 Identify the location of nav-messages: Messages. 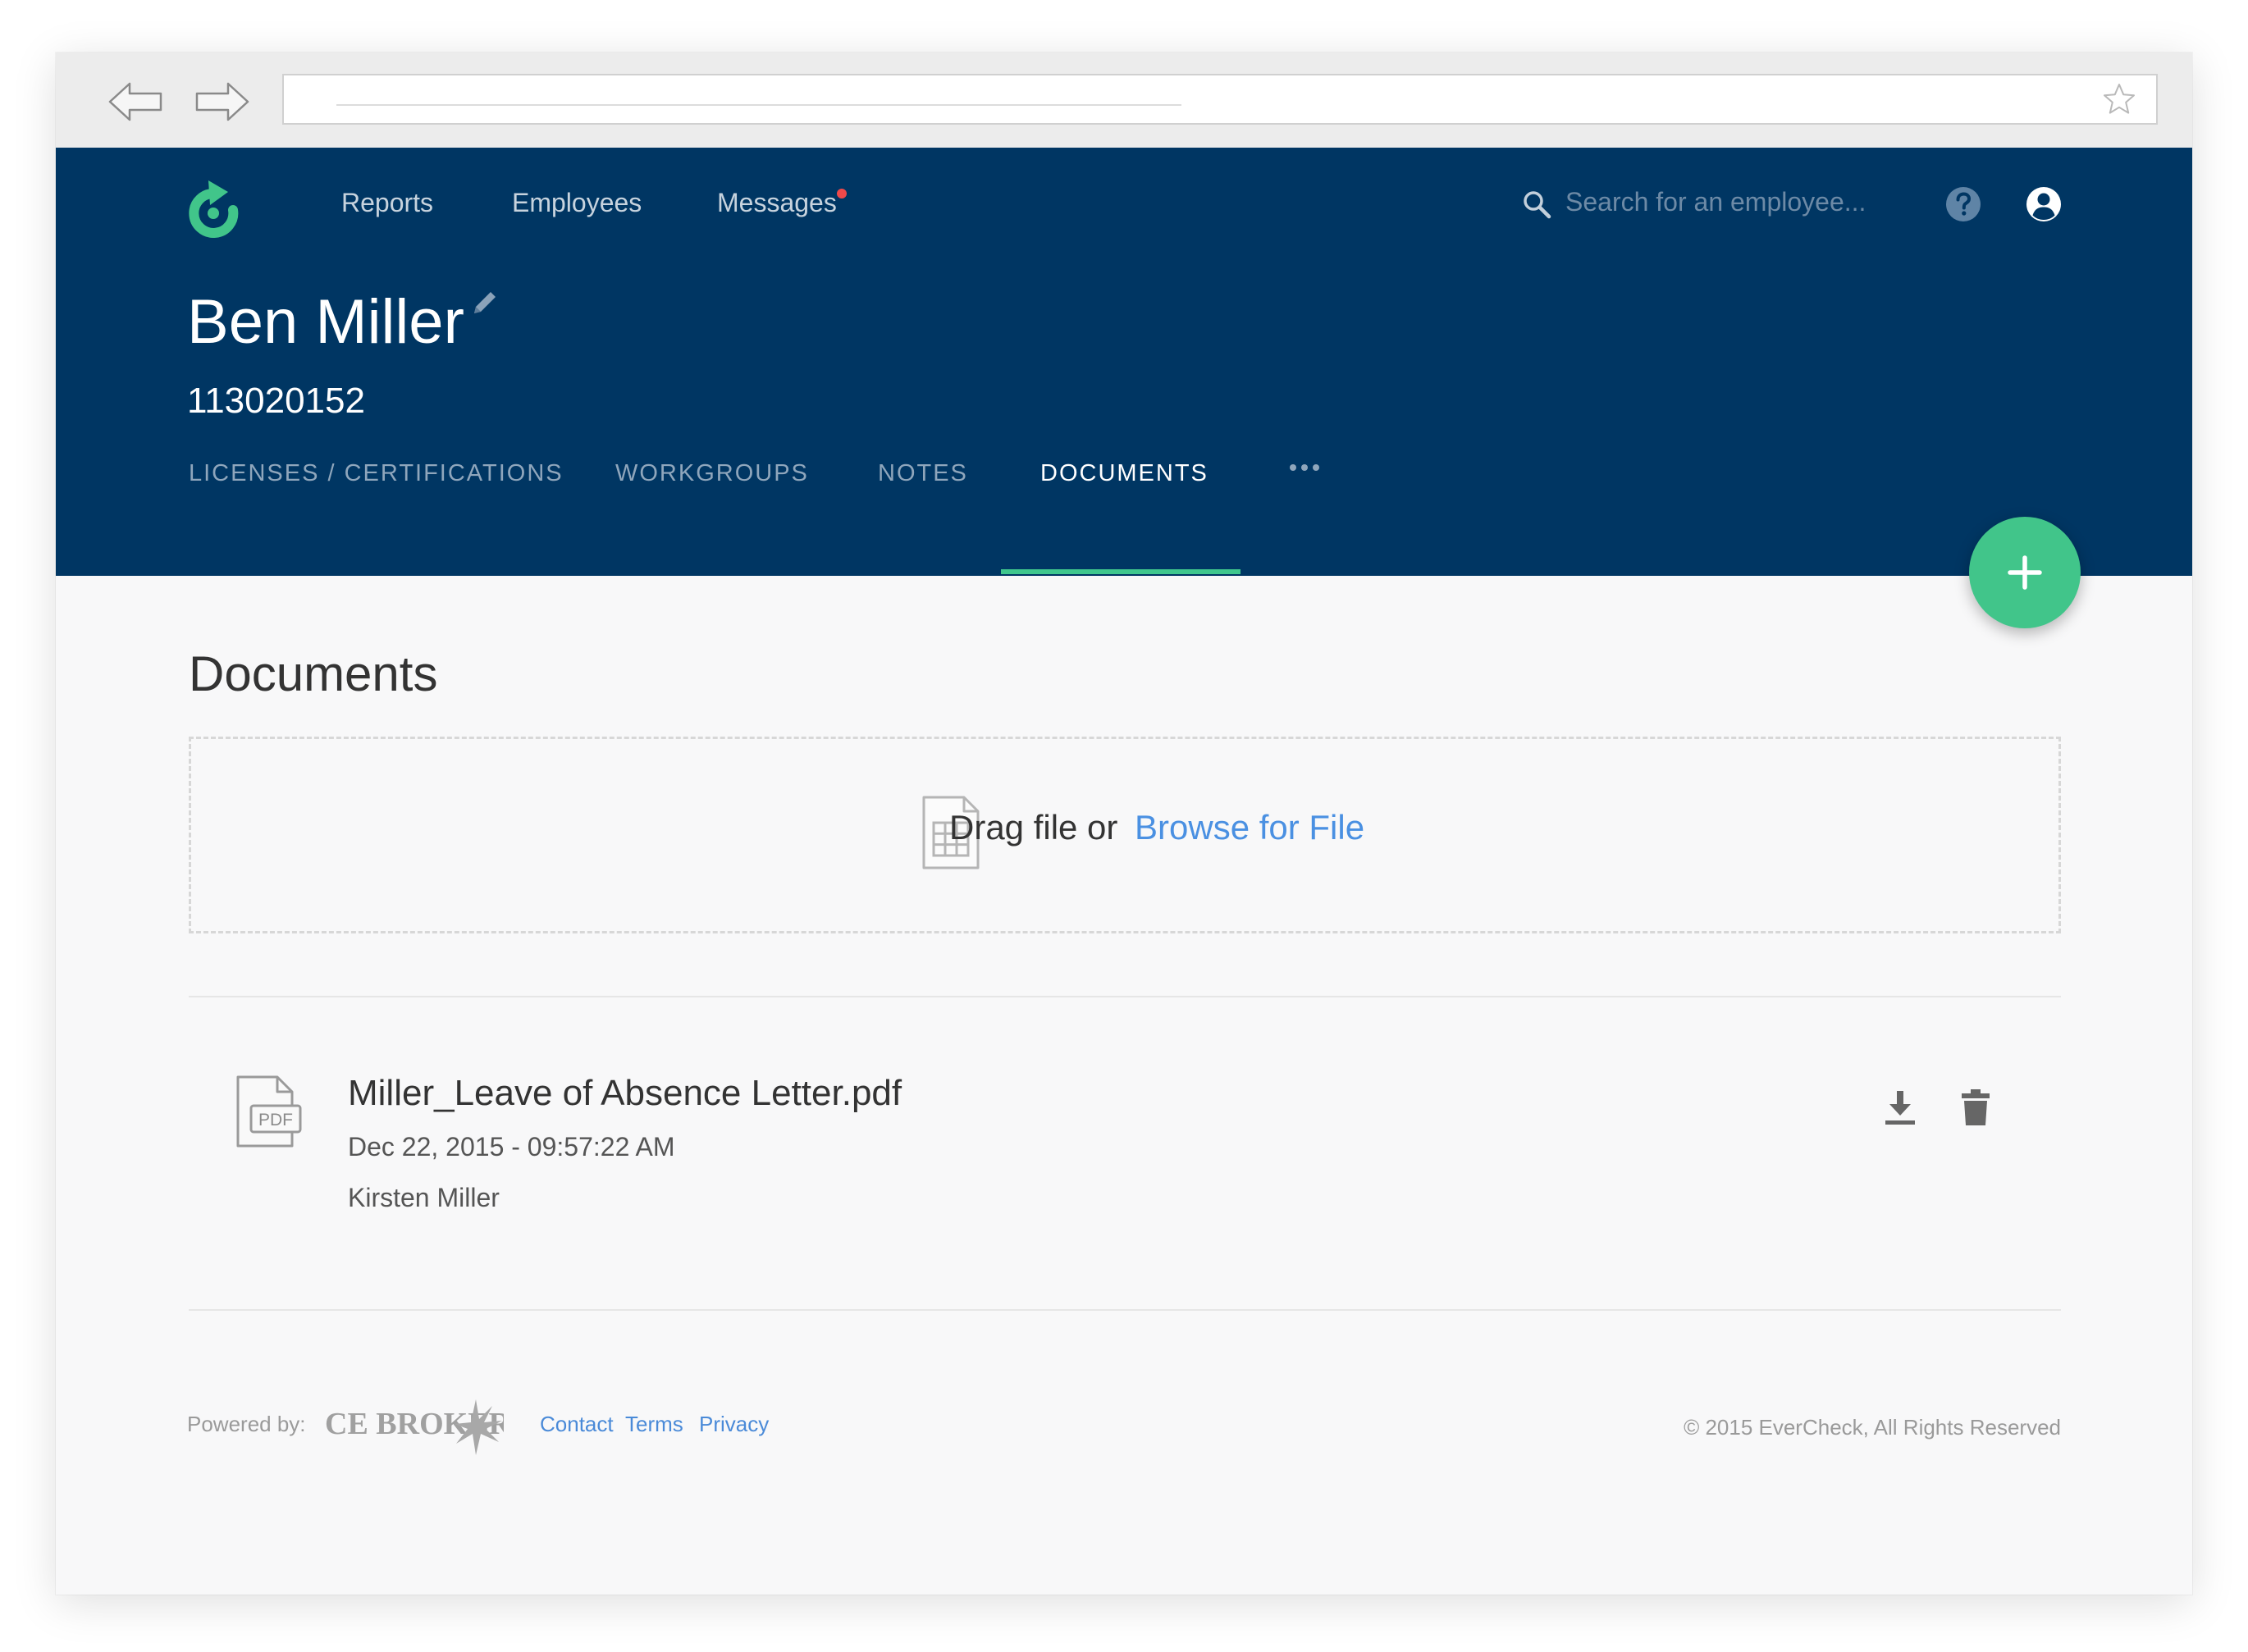
(777, 202).